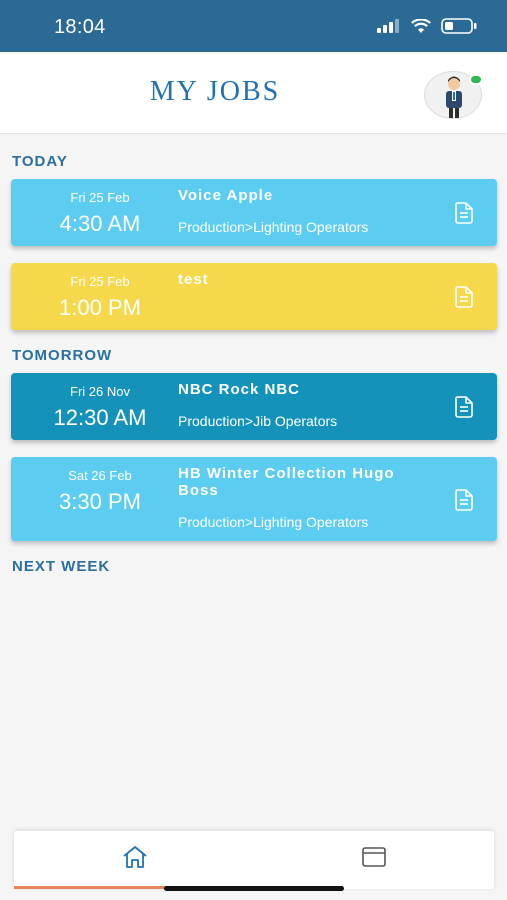  I want to click on section-today: TODAY, so click(40, 161).